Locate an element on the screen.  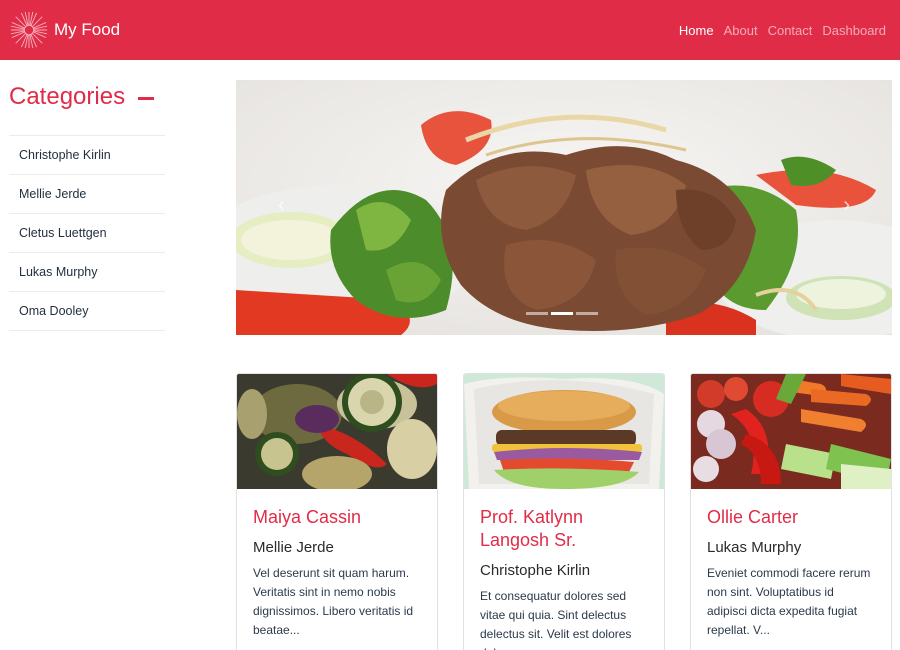
nav-contact-link: Contact is located at coordinates (790, 30).